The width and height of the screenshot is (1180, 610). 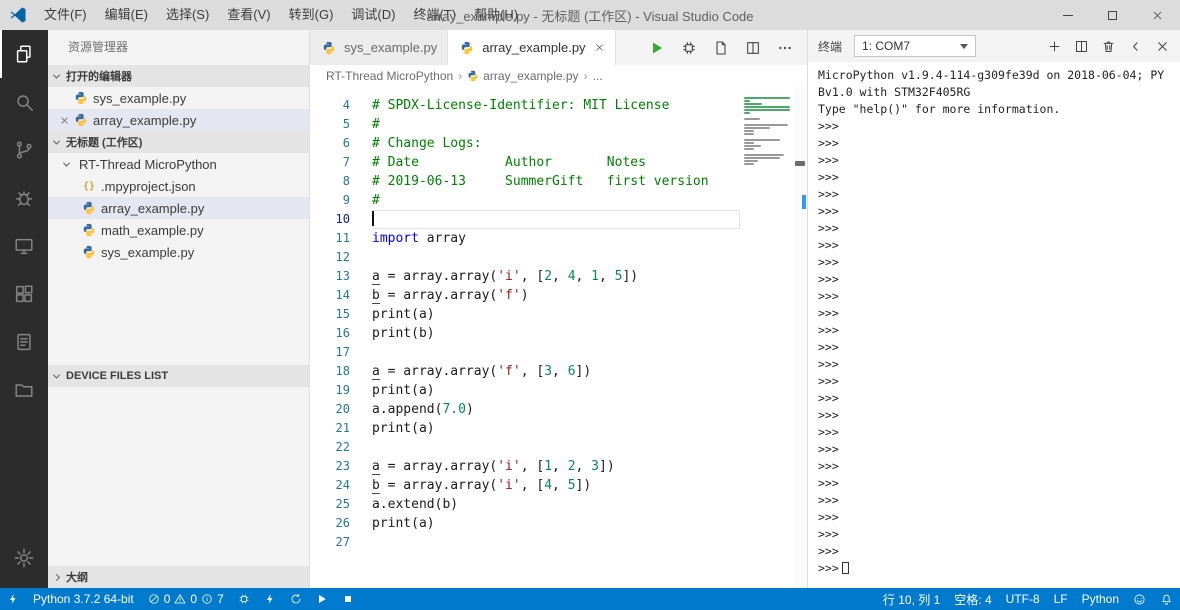 What do you see at coordinates (1112, 15) in the screenshot?
I see `maximize-button` at bounding box center [1112, 15].